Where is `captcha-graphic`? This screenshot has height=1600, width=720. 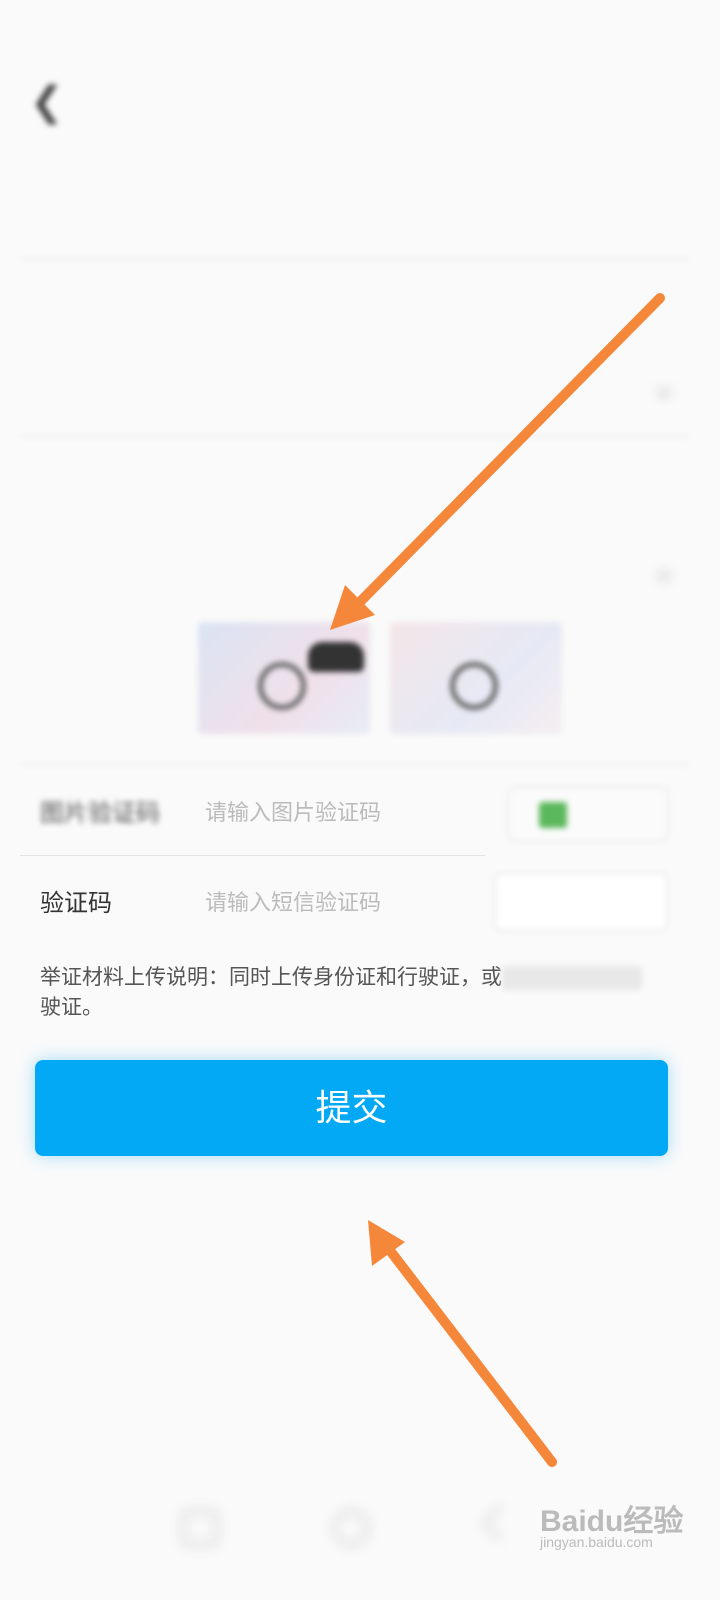 captcha-graphic is located at coordinates (553, 815).